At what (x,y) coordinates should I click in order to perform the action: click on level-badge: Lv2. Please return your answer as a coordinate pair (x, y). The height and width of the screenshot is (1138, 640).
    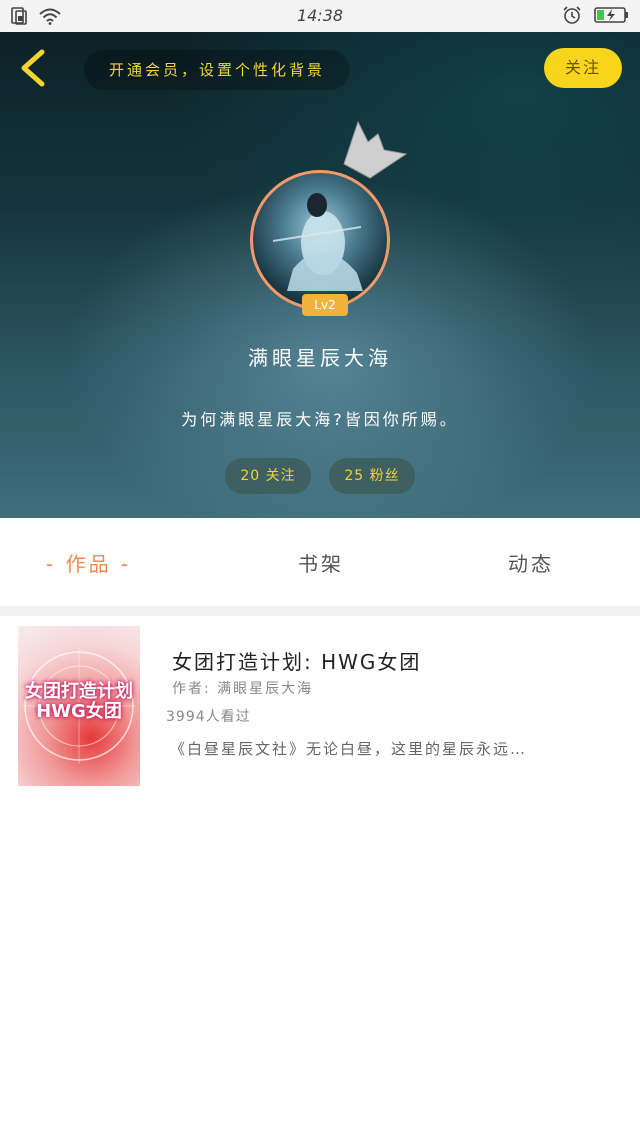
    Looking at the image, I should click on (325, 305).